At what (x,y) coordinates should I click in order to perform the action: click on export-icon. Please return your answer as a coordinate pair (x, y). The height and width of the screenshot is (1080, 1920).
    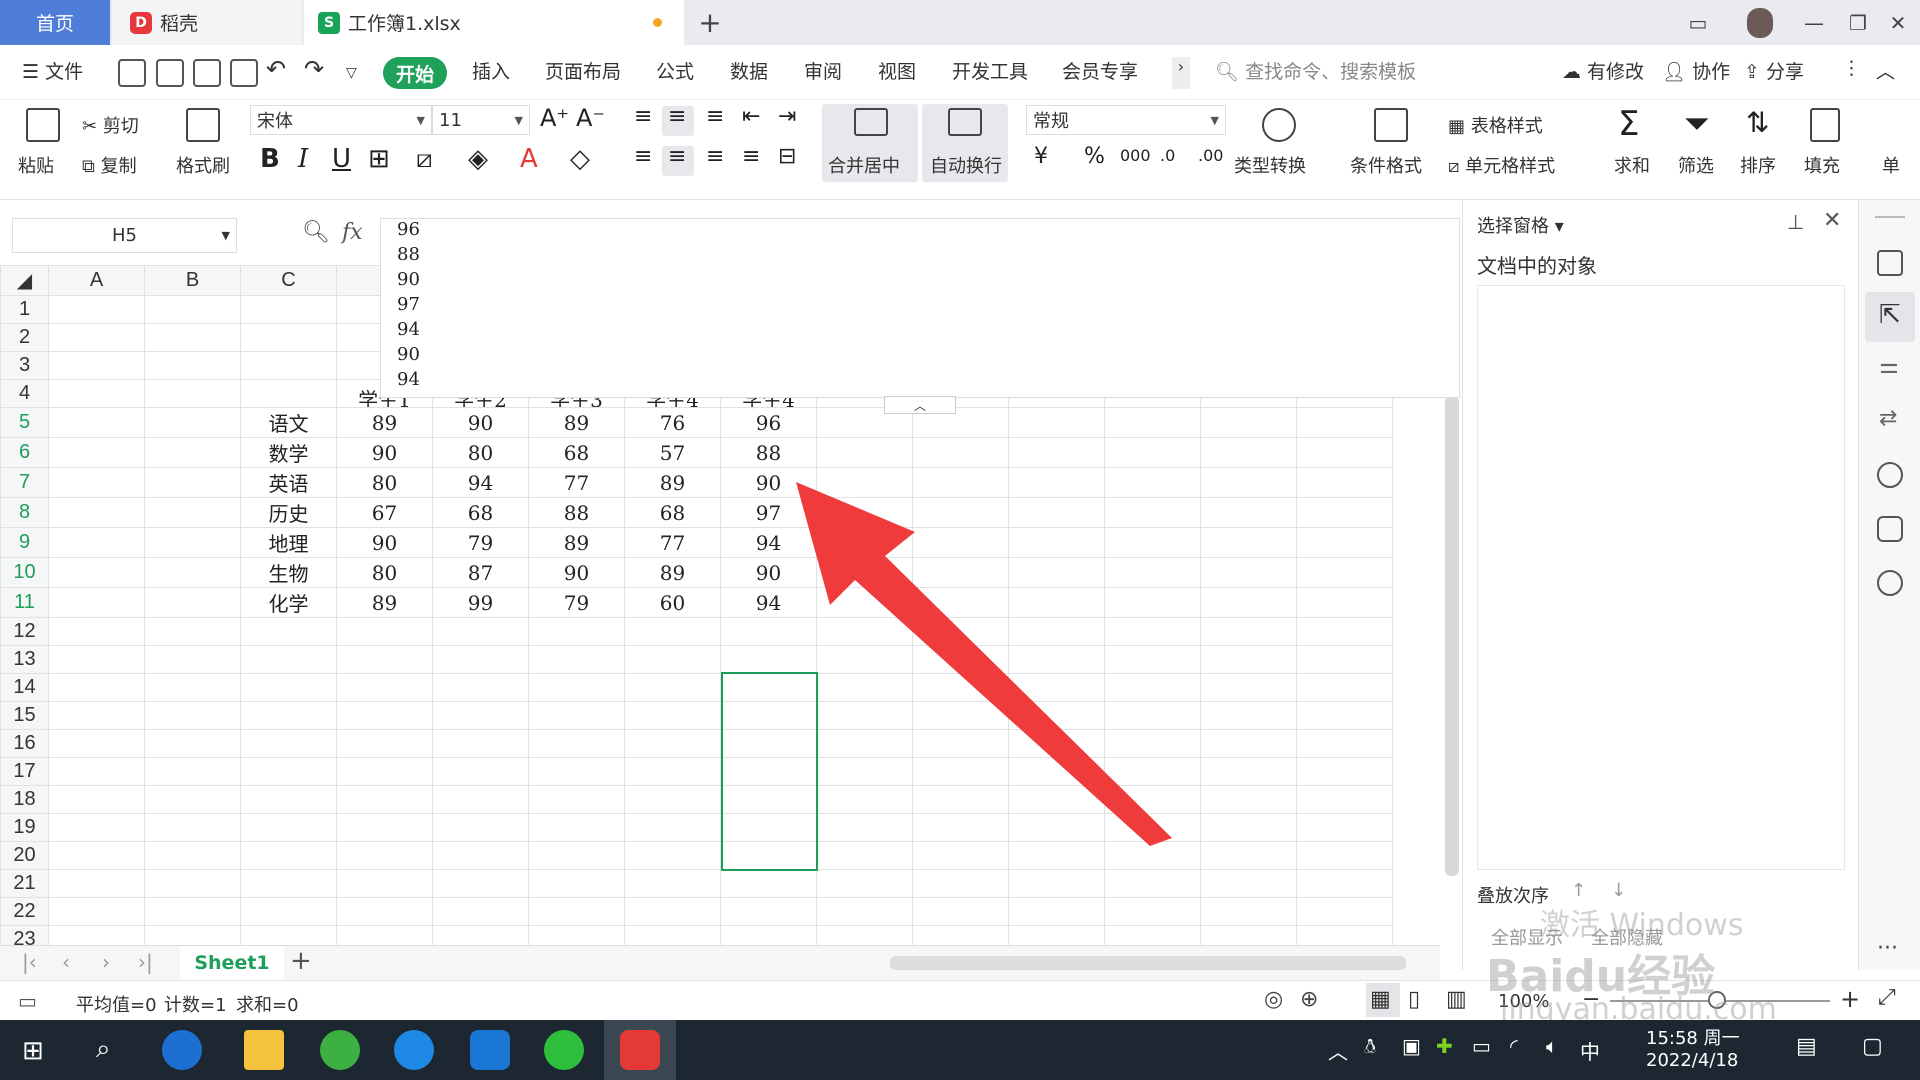
    Looking at the image, I should click on (170, 73).